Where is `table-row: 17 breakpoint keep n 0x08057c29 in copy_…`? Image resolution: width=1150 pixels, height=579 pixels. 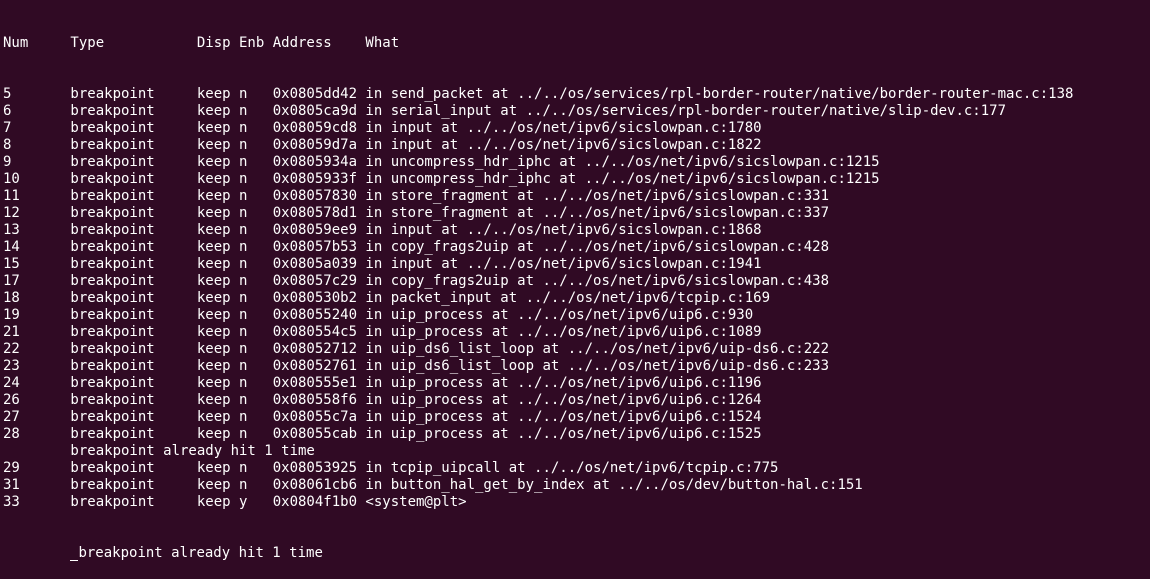 table-row: 17 breakpoint keep n 0x08057c29 in copy_… is located at coordinates (416, 281).